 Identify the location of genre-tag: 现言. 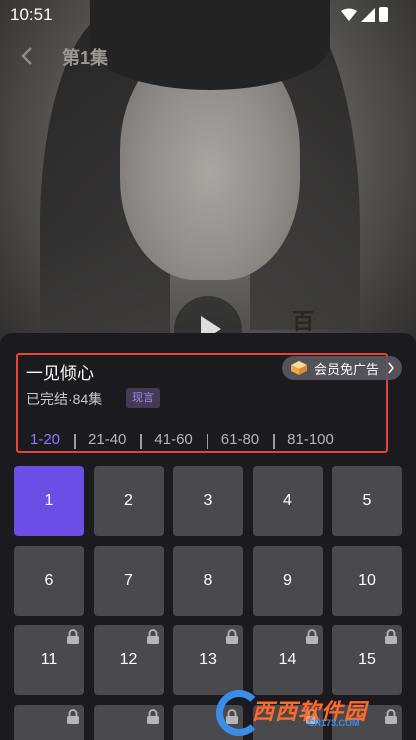
(143, 398).